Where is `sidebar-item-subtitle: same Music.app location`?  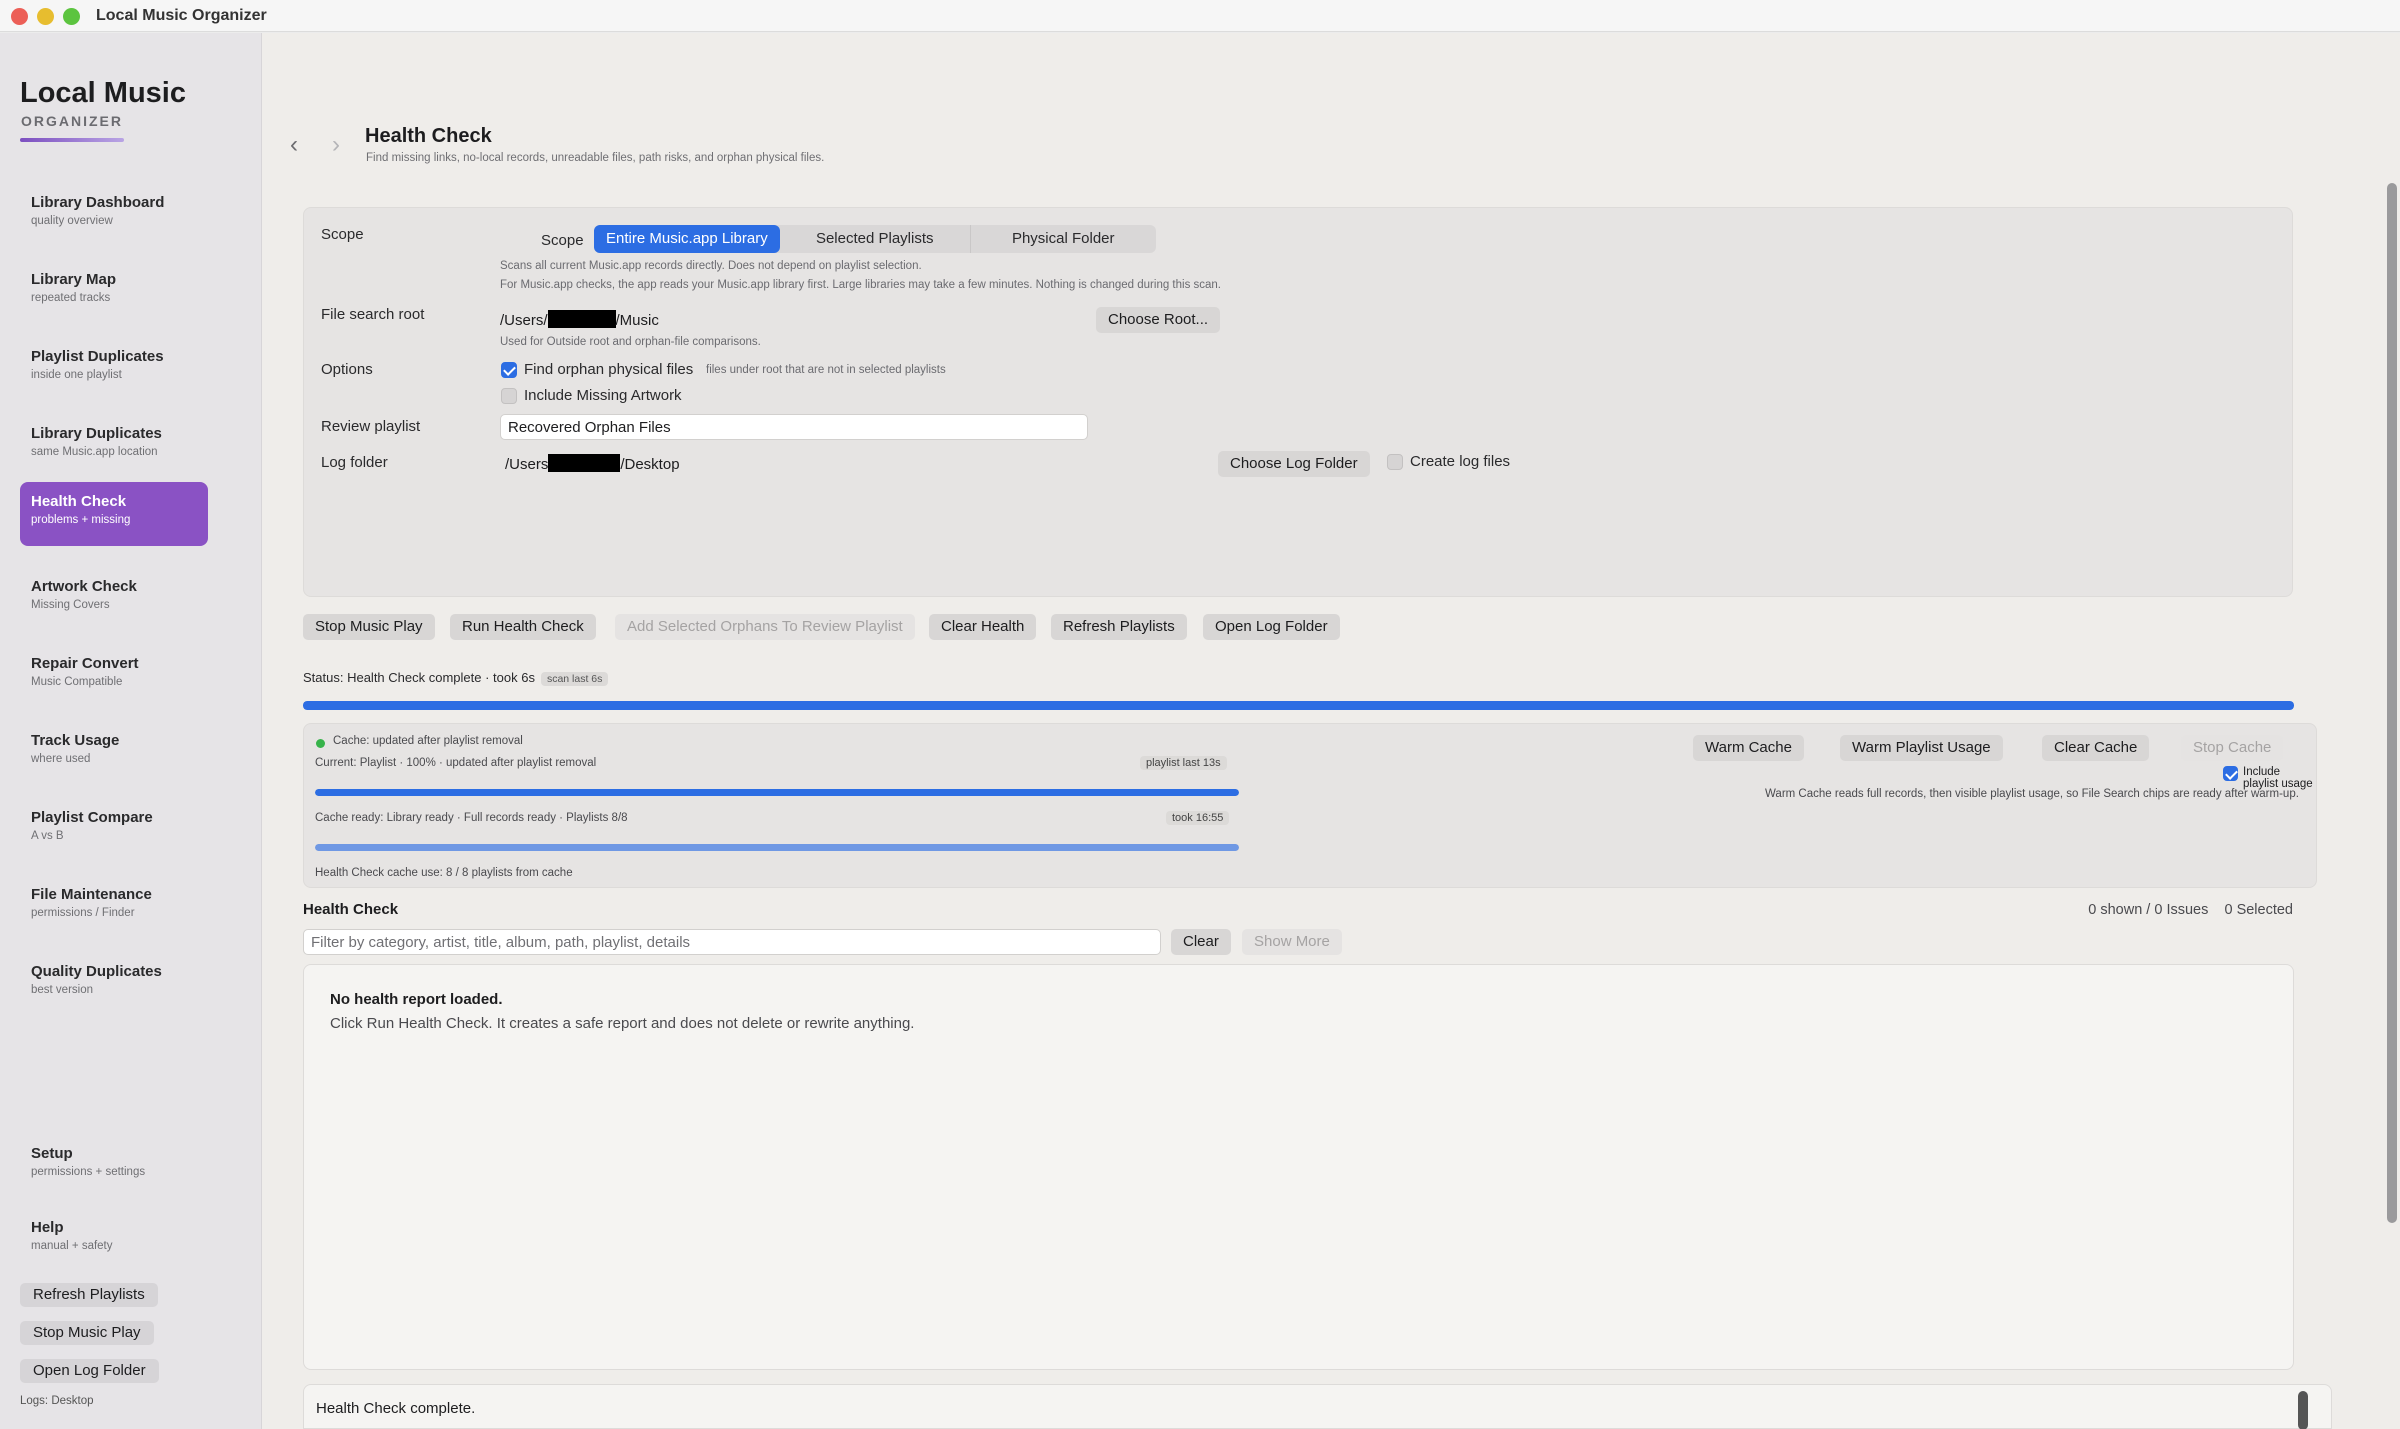 sidebar-item-subtitle: same Music.app location is located at coordinates (94, 452).